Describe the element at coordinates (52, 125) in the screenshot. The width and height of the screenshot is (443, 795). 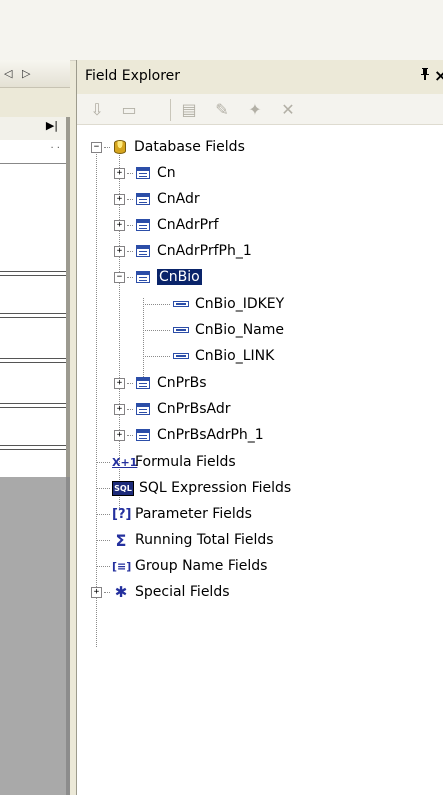
I see `nav-last-icon: ▶|` at that location.